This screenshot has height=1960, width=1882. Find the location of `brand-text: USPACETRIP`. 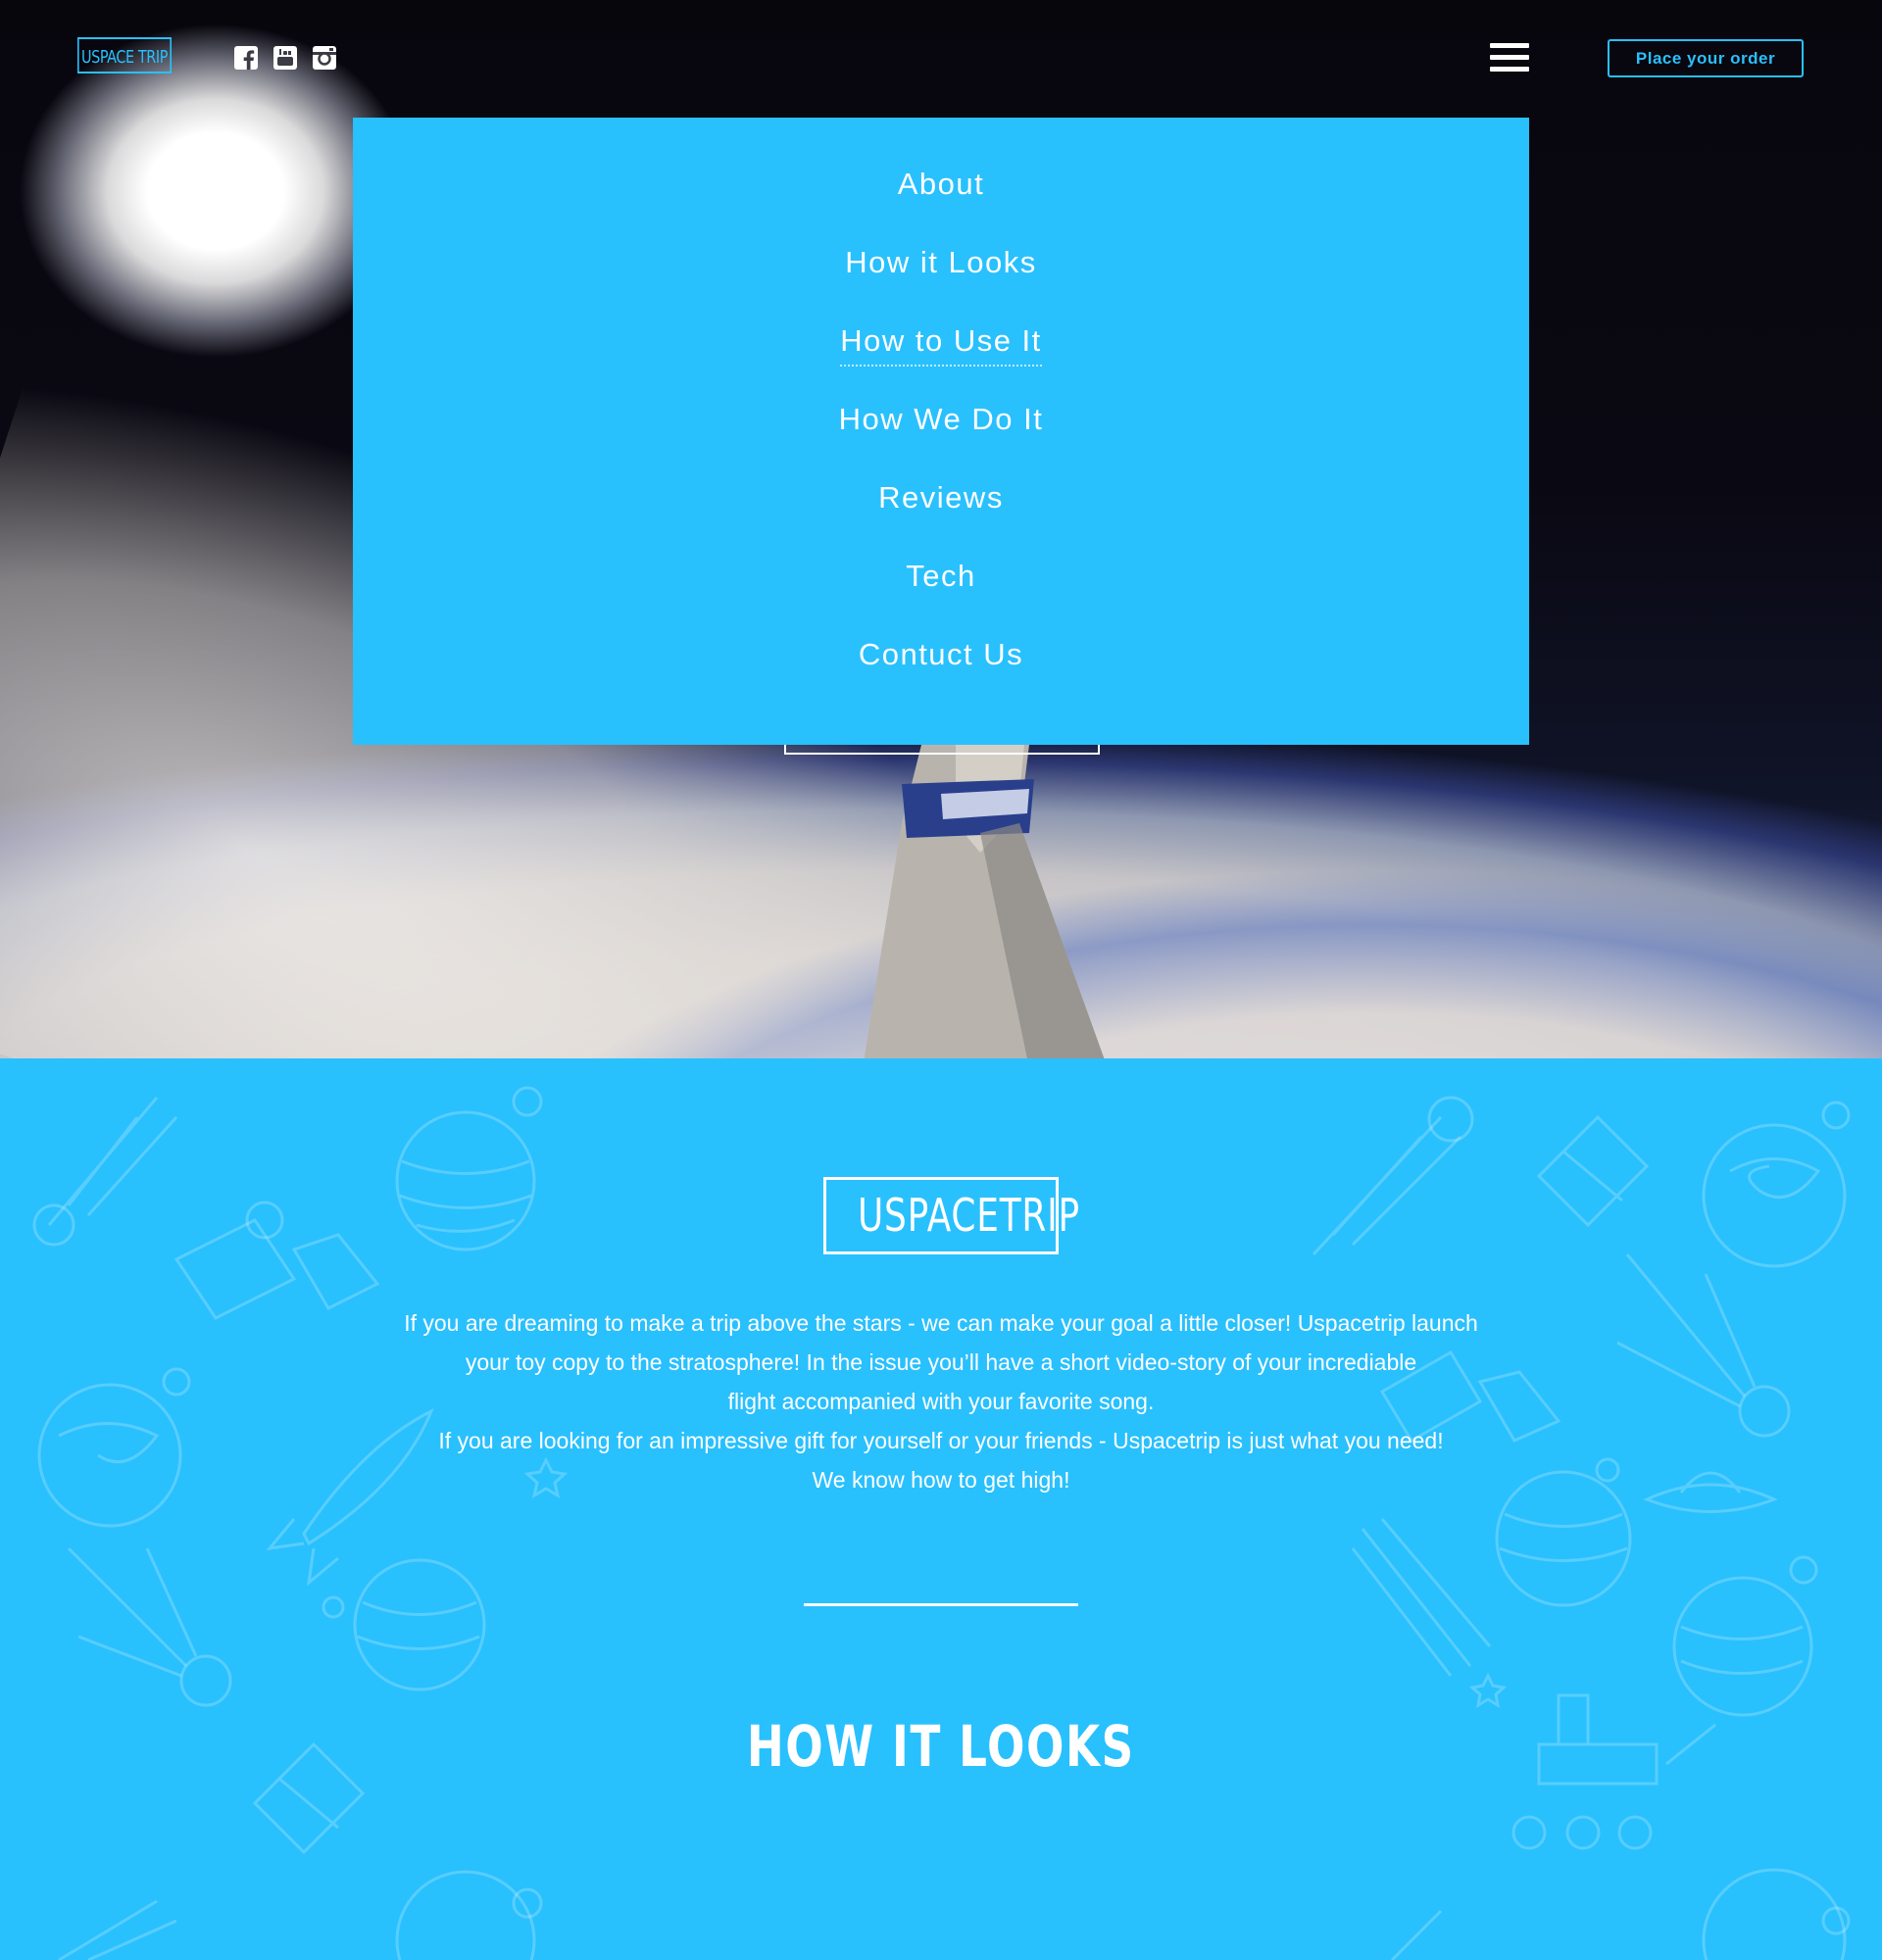

brand-text: USPACETRIP is located at coordinates (968, 1215).